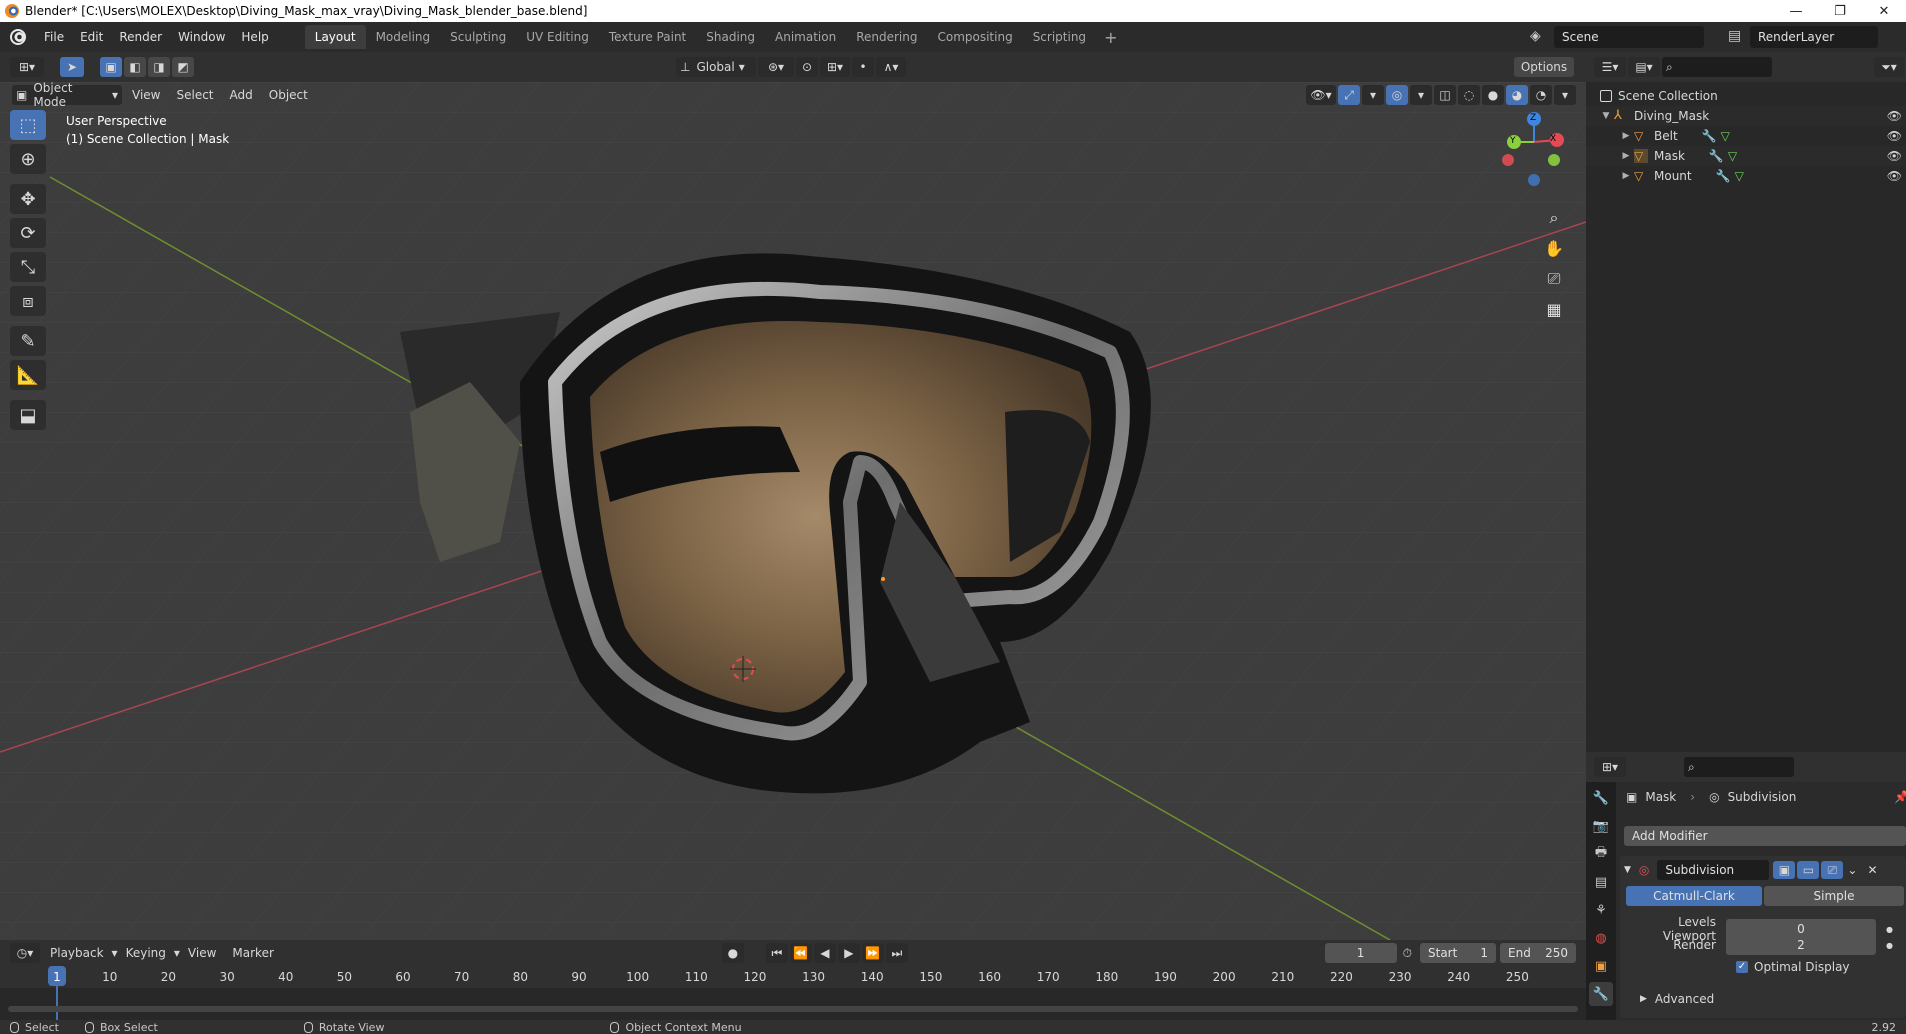  Describe the element at coordinates (793, 1009) in the screenshot. I see `timeline-scrollbar` at that location.